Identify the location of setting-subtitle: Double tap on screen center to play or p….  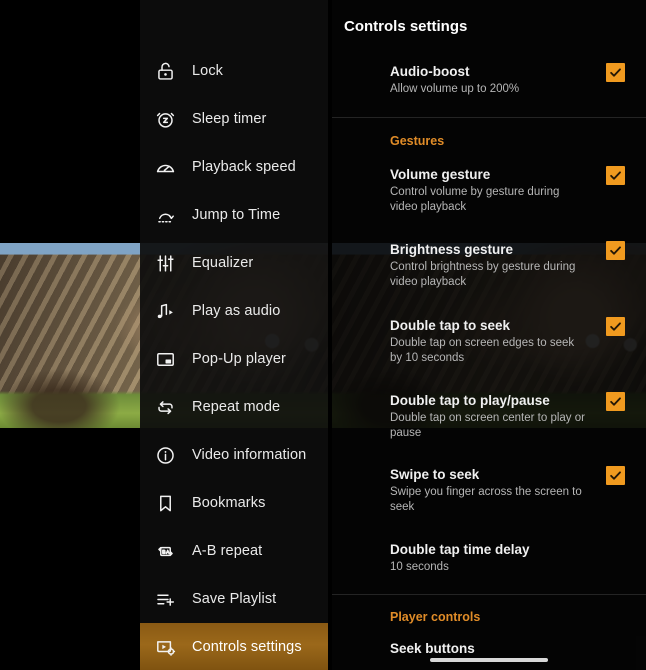
(487, 425).